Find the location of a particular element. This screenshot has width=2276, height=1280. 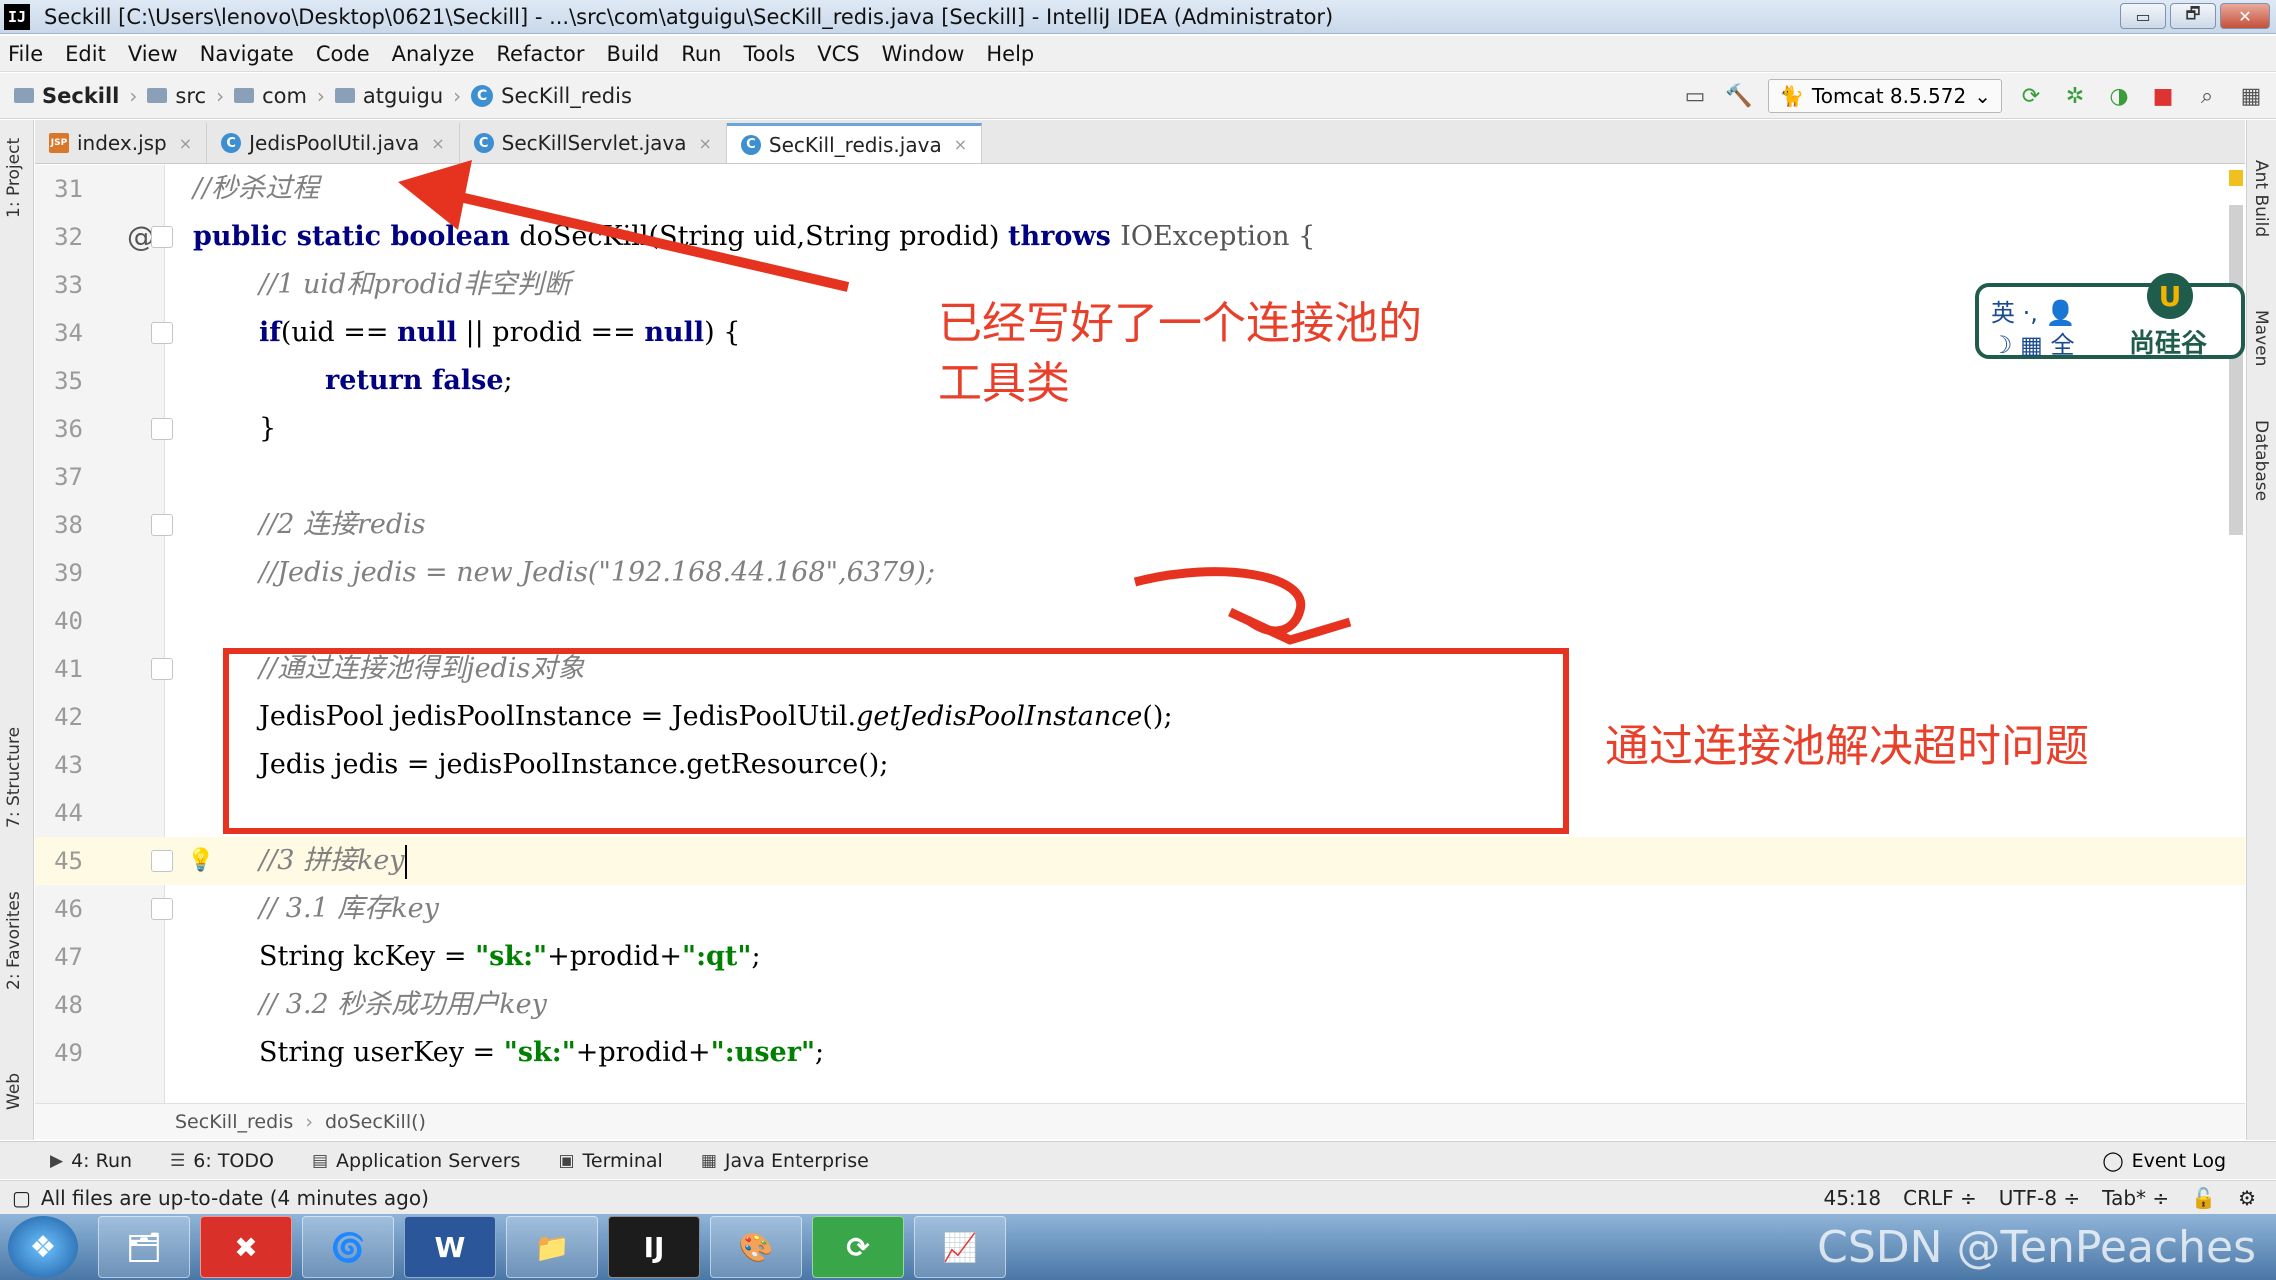

run-config-select: 🐈 Tomcat 8.5.572 ⌄ is located at coordinates (1885, 96).